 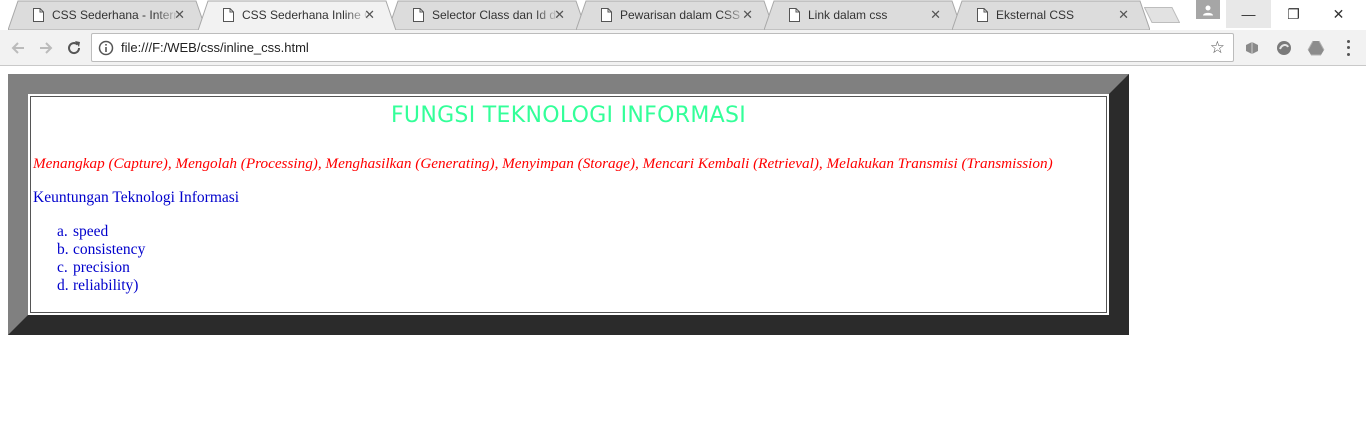 I want to click on tab-link-dalam-css: Link dalam css ✕, so click(x=863, y=15).